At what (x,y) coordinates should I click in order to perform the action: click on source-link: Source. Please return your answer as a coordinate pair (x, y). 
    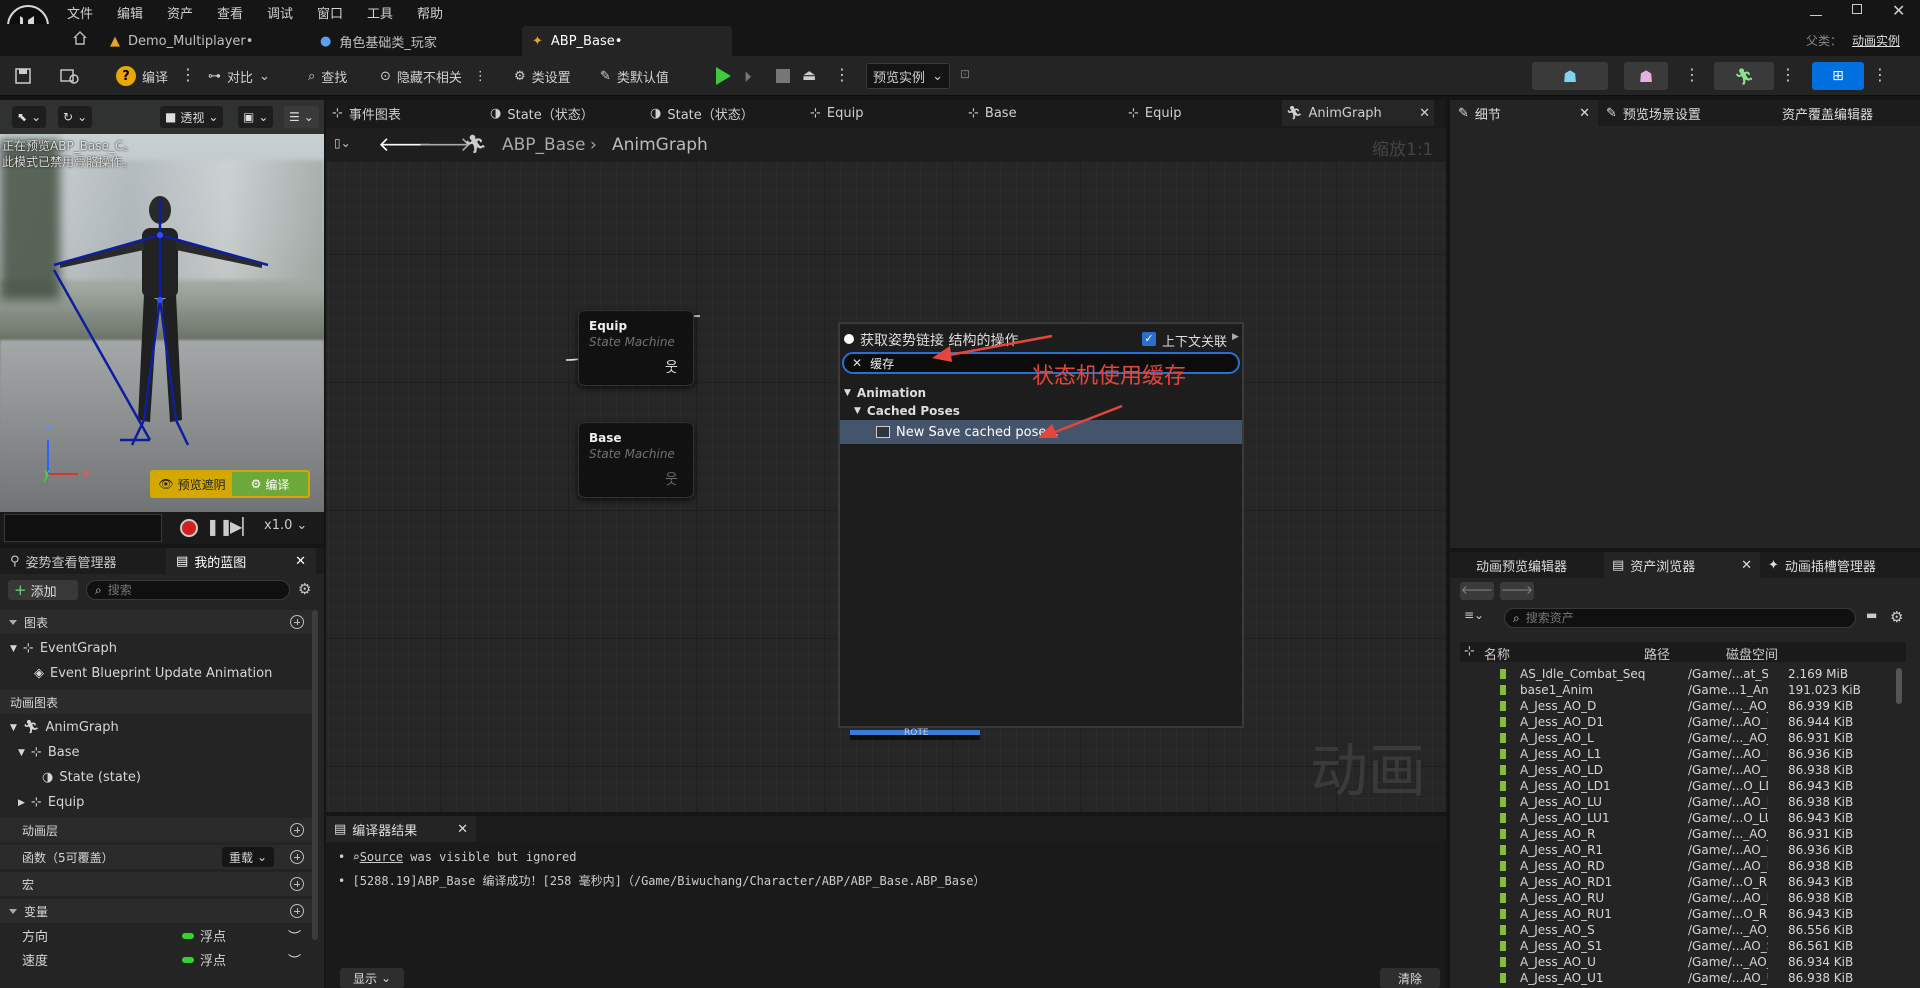
    Looking at the image, I should click on (381, 857).